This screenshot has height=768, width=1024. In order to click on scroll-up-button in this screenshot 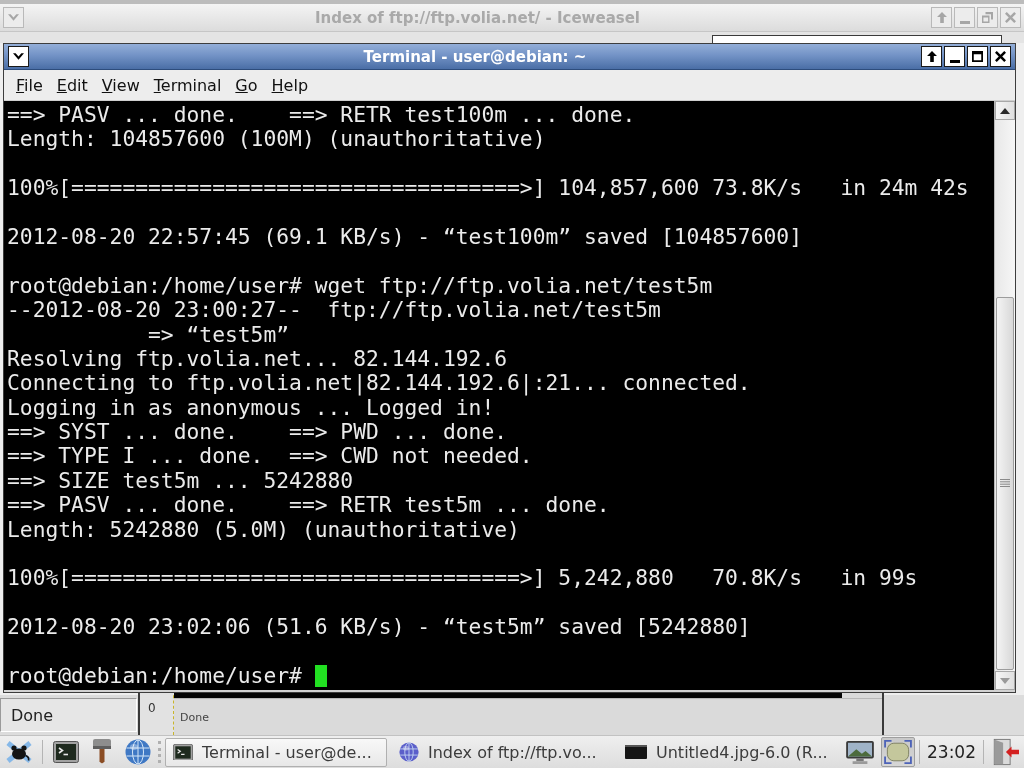, I will do `click(1005, 110)`.